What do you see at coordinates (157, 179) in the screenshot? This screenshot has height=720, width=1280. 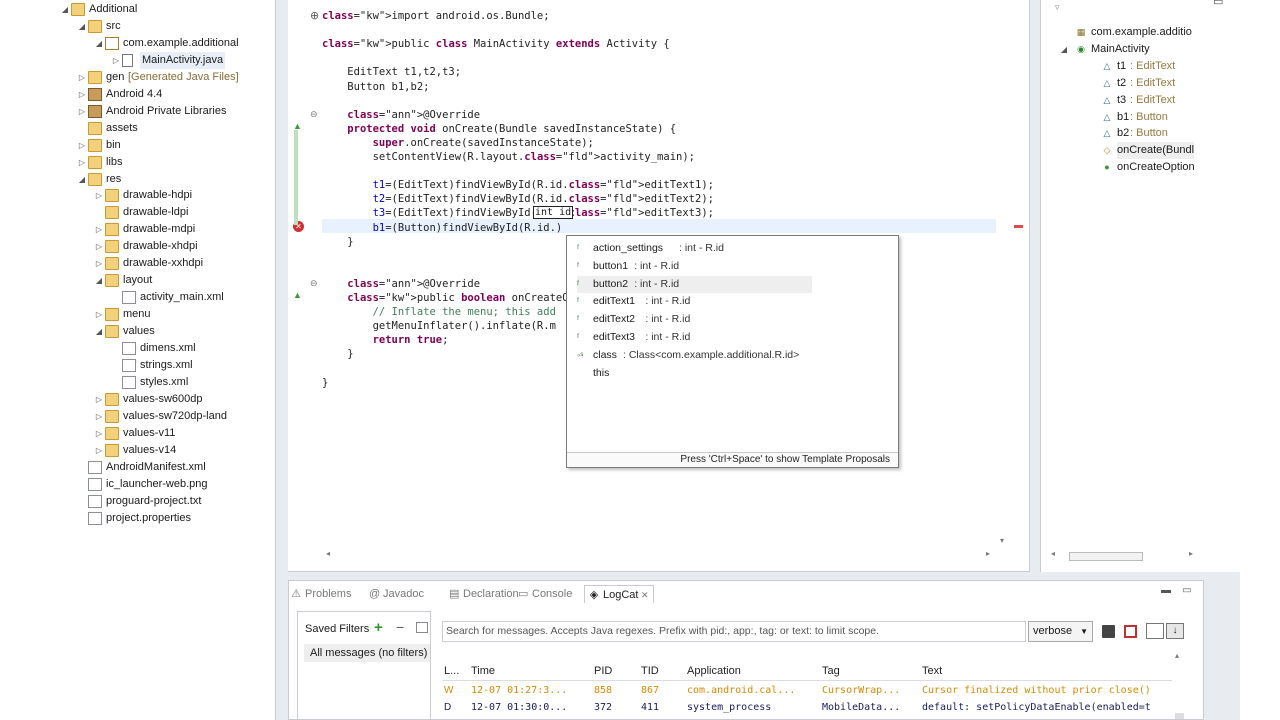 I see `explorer-item: ◢ res` at bounding box center [157, 179].